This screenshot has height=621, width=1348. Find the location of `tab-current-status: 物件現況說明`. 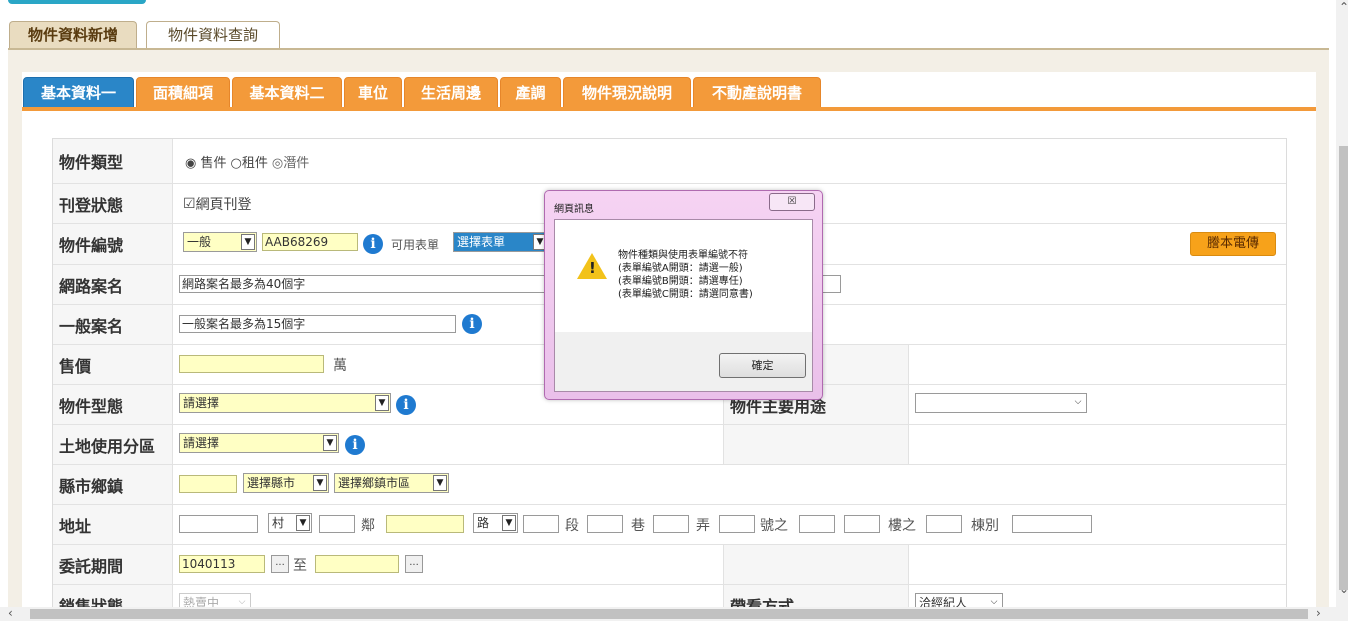

tab-current-status: 物件現況說明 is located at coordinates (627, 92).